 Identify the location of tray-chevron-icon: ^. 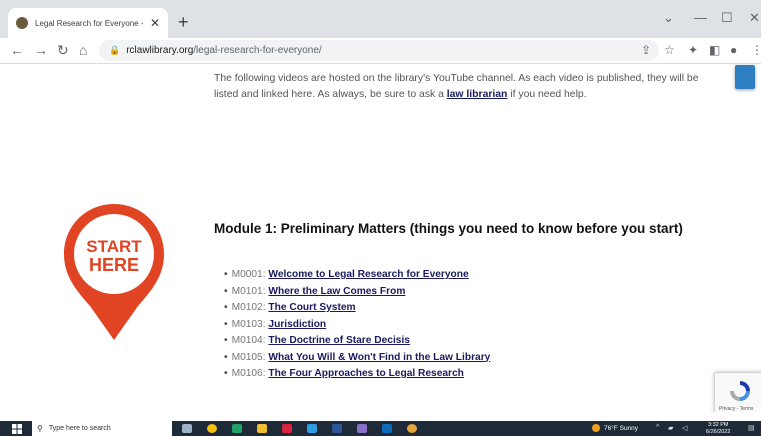
(657, 427).